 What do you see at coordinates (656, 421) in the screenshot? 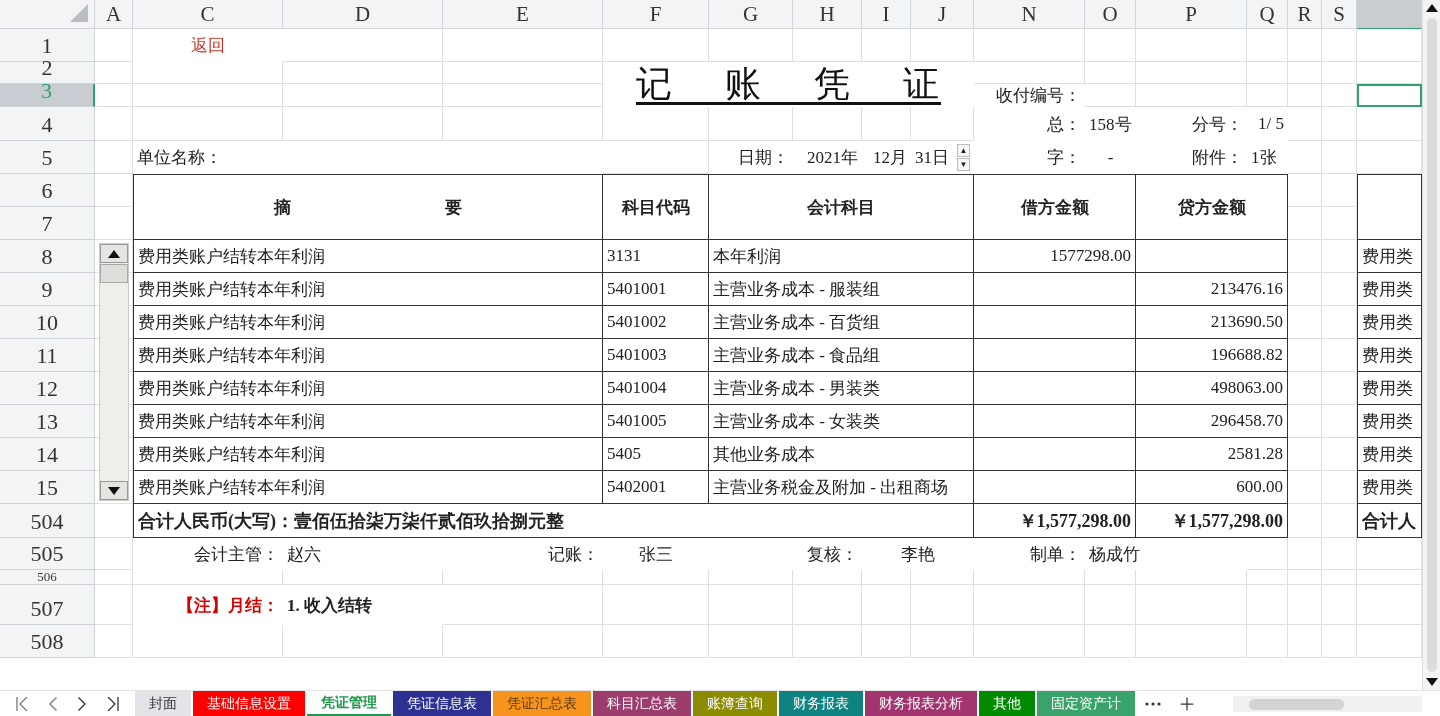
I see `table-cell: 5401005` at bounding box center [656, 421].